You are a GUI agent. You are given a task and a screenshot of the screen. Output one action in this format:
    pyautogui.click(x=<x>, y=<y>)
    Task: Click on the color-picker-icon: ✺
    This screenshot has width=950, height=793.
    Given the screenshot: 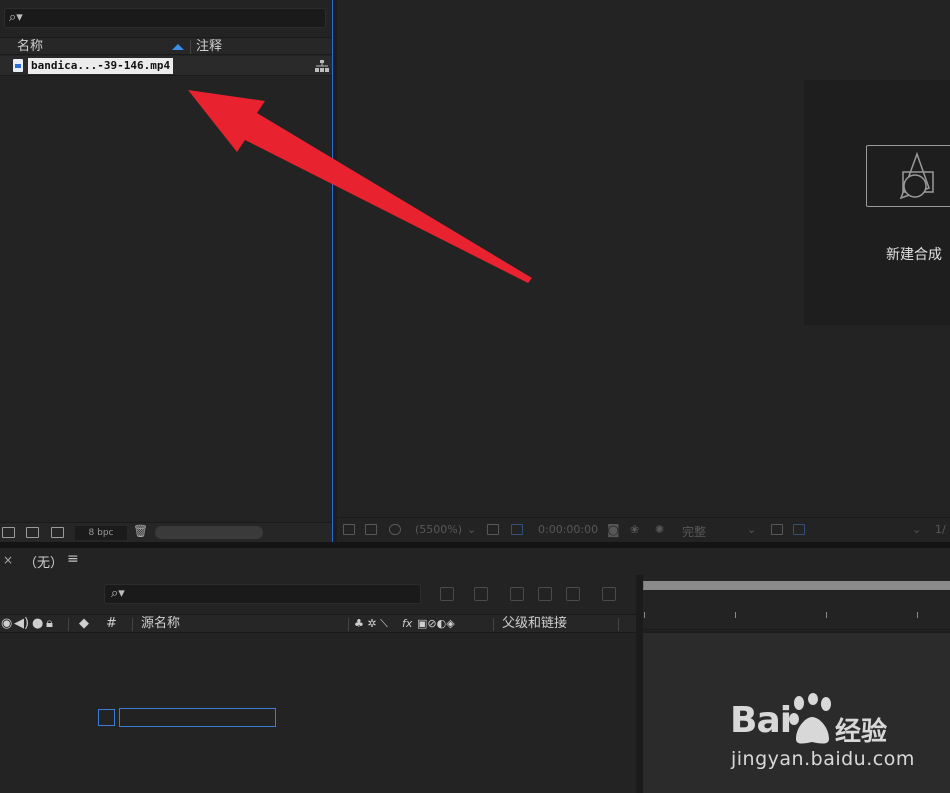 What is the action you would take?
    pyautogui.click(x=659, y=529)
    